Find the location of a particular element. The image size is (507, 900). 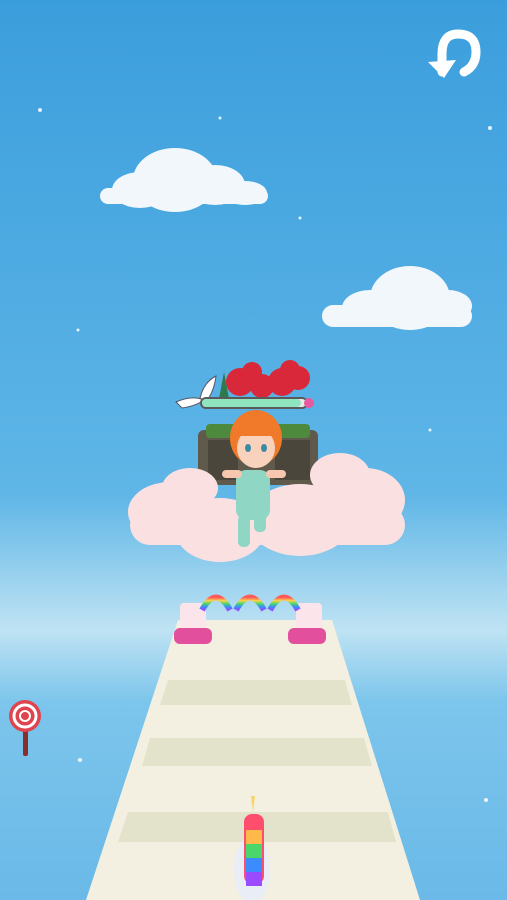

lollipop-icon is located at coordinates (25, 728).